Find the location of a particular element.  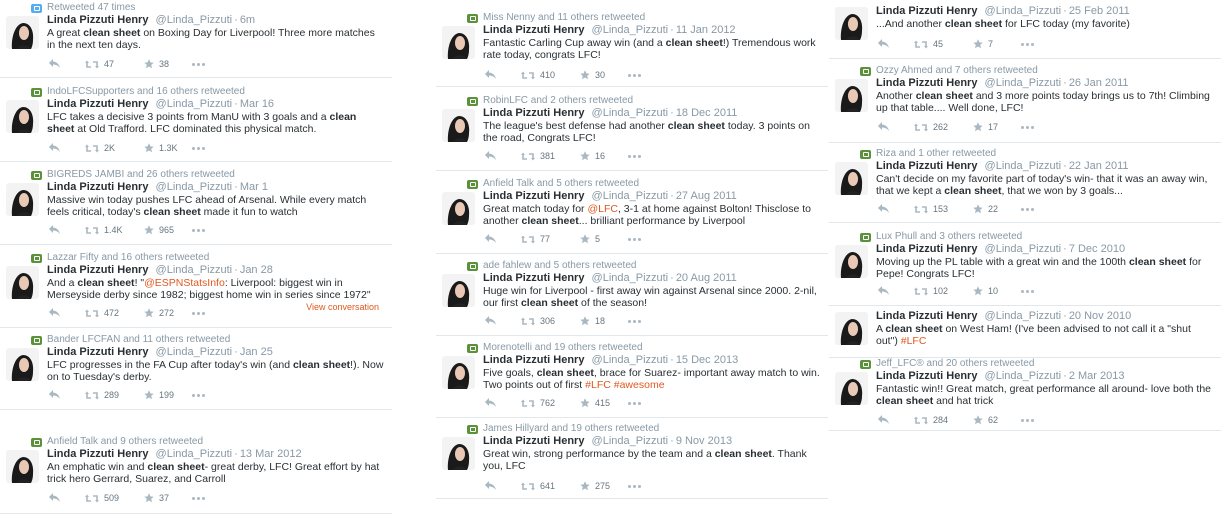

favorite-button: 62 is located at coordinates (985, 420).